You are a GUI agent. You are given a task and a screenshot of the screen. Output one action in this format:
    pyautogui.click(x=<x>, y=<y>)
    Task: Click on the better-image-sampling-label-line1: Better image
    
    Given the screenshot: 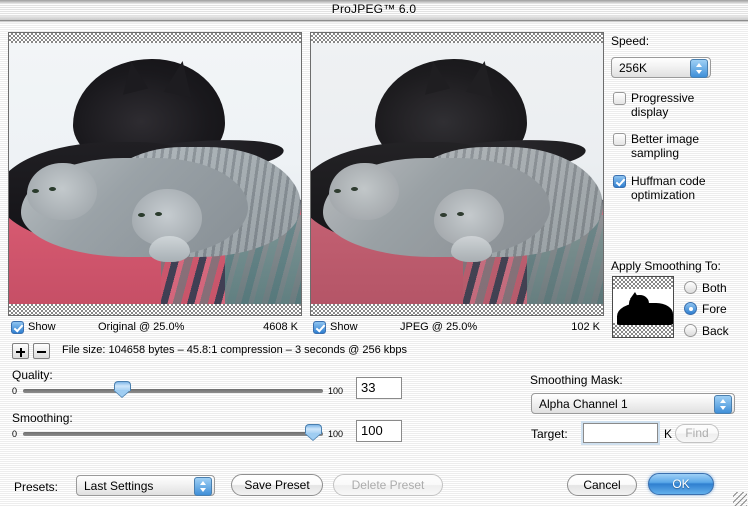 What is the action you would take?
    pyautogui.click(x=665, y=139)
    